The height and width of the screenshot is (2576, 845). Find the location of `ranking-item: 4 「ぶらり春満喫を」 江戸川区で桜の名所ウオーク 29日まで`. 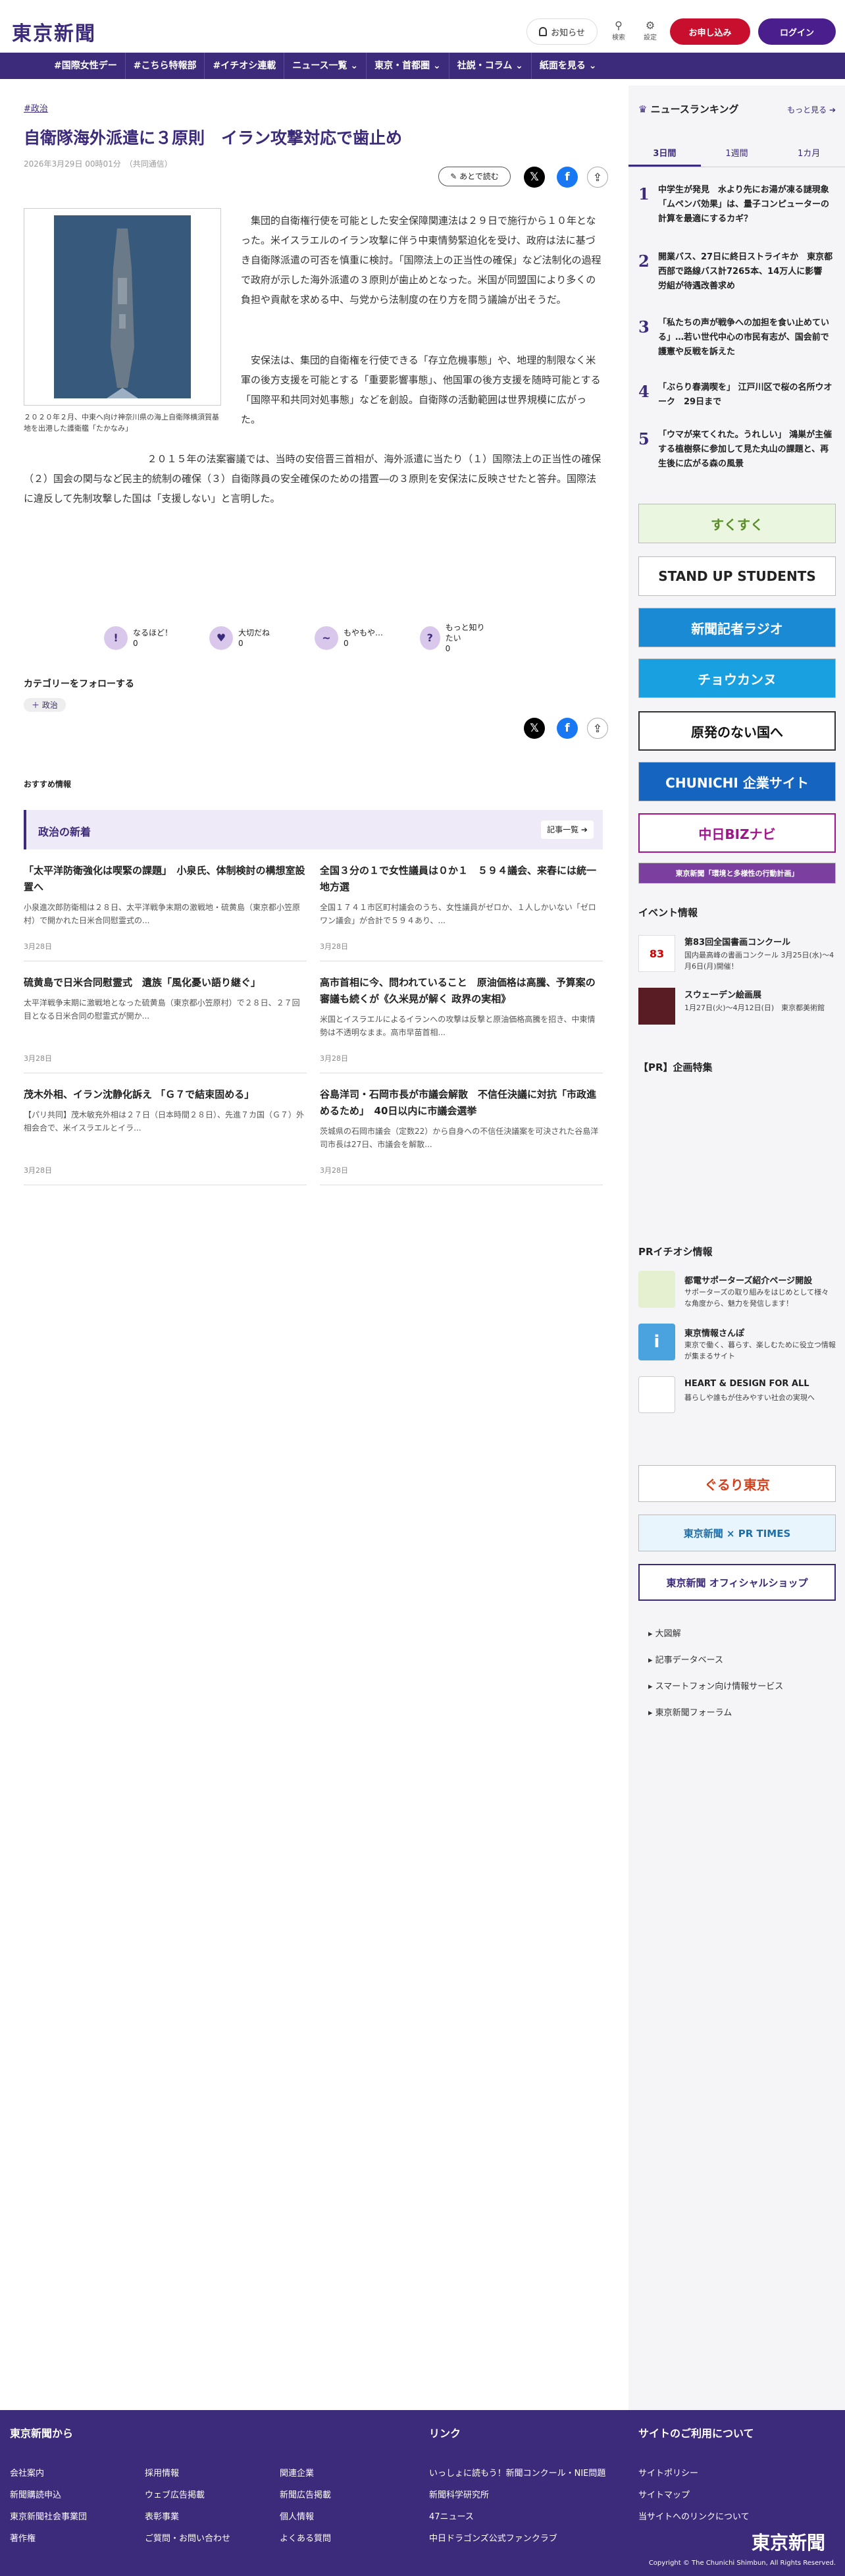

ranking-item: 4 「ぶらり春満喫を」 江戸川区で桜の名所ウオーク 29日まで is located at coordinates (737, 395).